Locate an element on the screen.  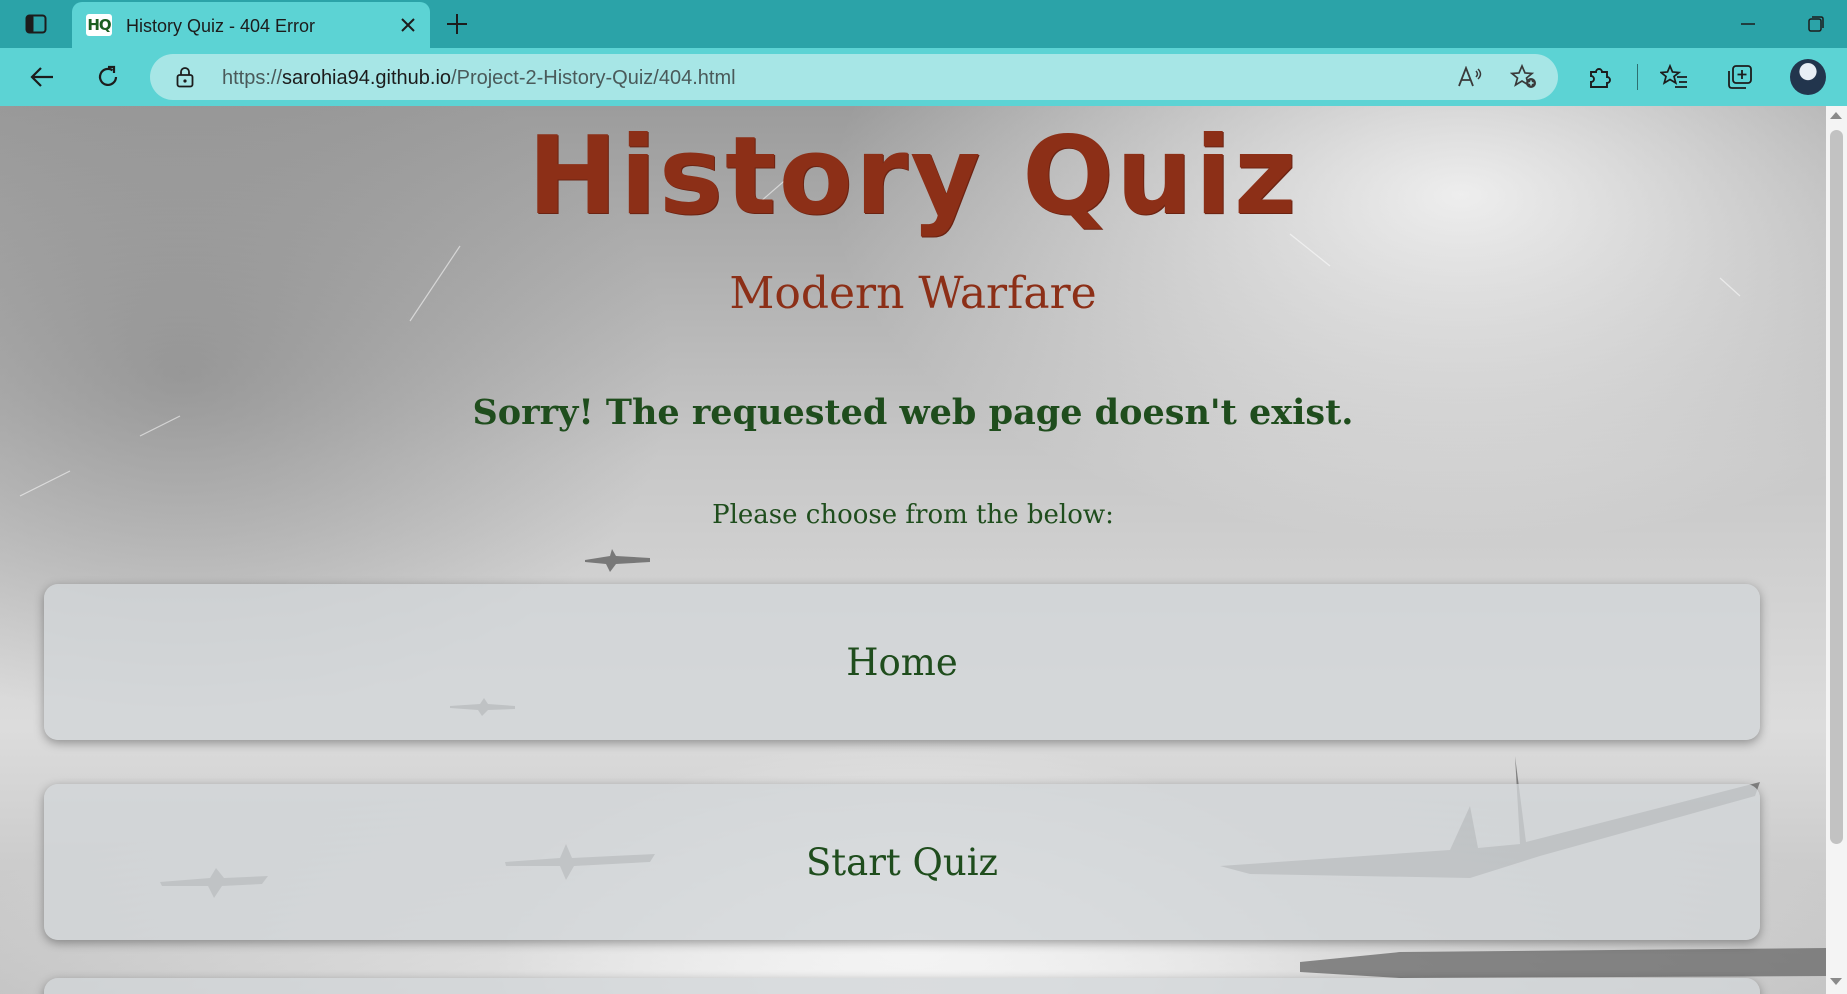
refresh-icon is located at coordinates (108, 77).